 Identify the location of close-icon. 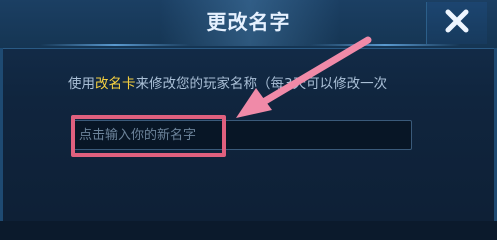
(457, 23).